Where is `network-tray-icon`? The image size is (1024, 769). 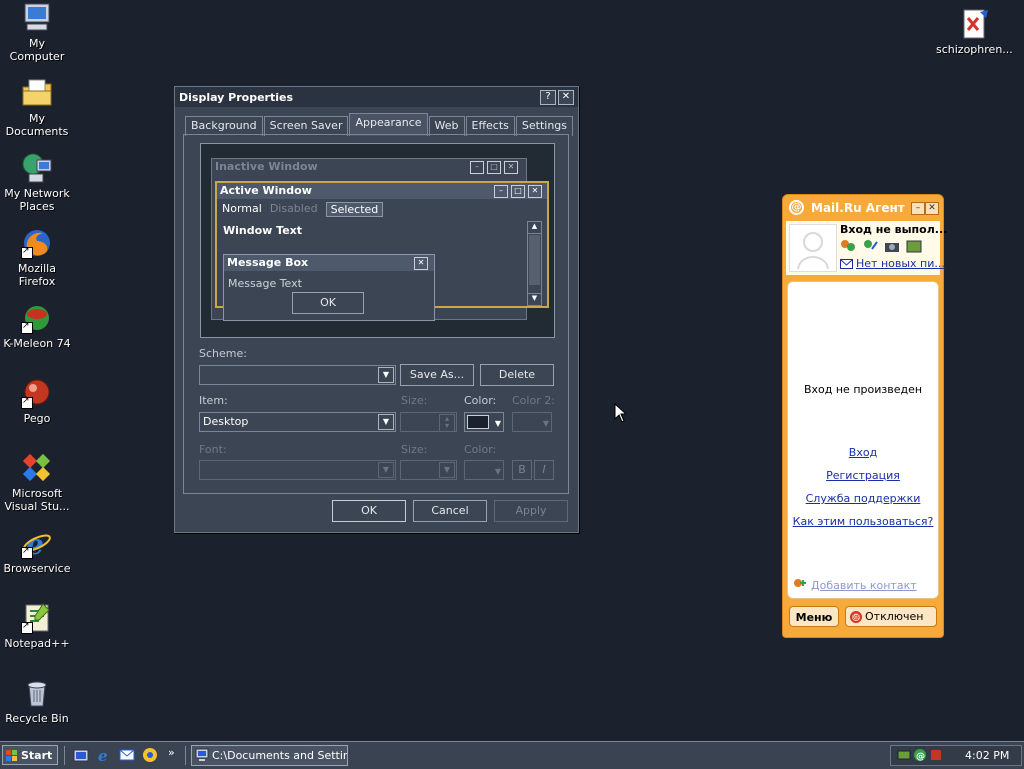
network-tray-icon is located at coordinates (904, 755).